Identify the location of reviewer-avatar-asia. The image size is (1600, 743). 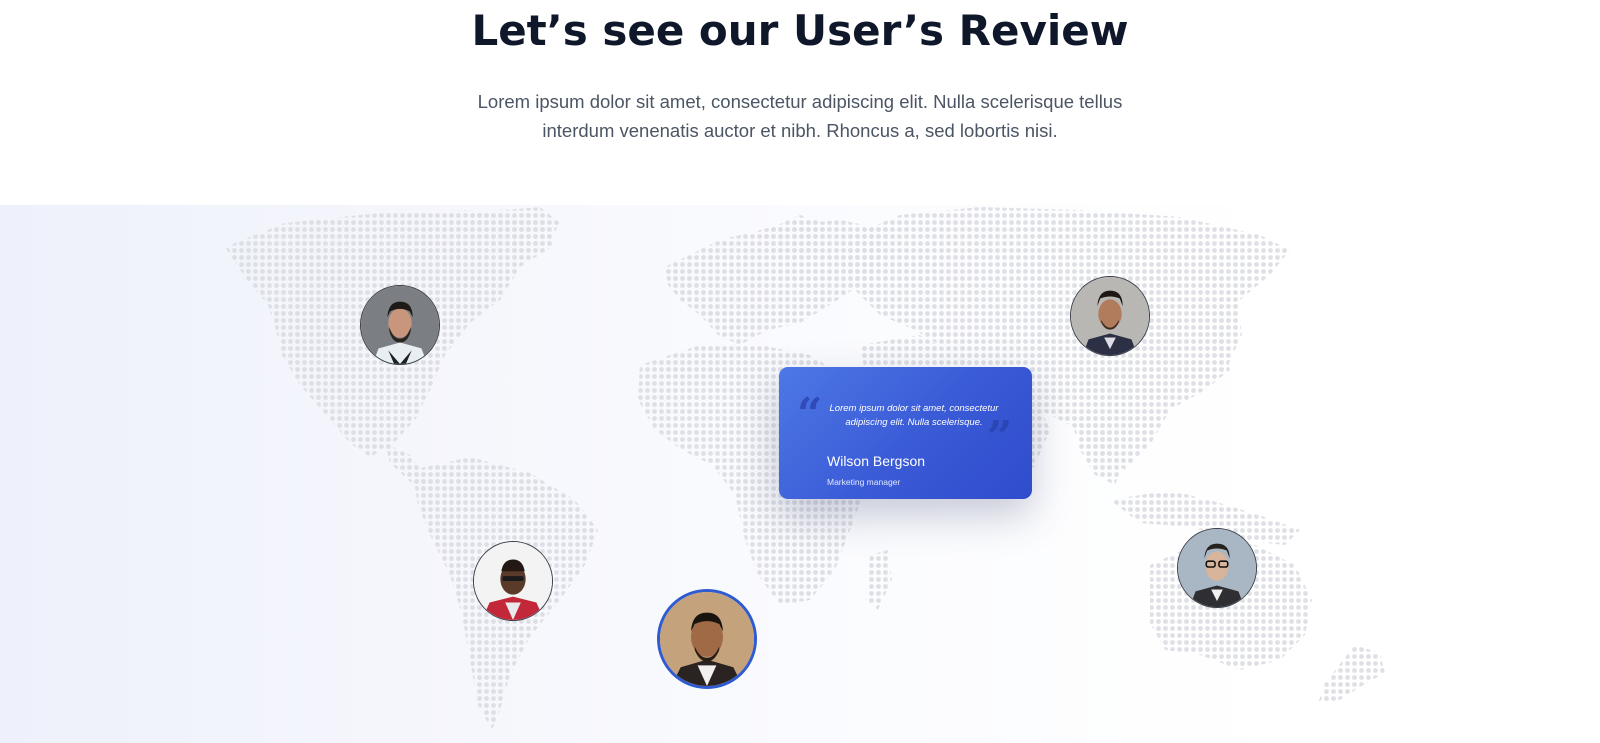
(1110, 316).